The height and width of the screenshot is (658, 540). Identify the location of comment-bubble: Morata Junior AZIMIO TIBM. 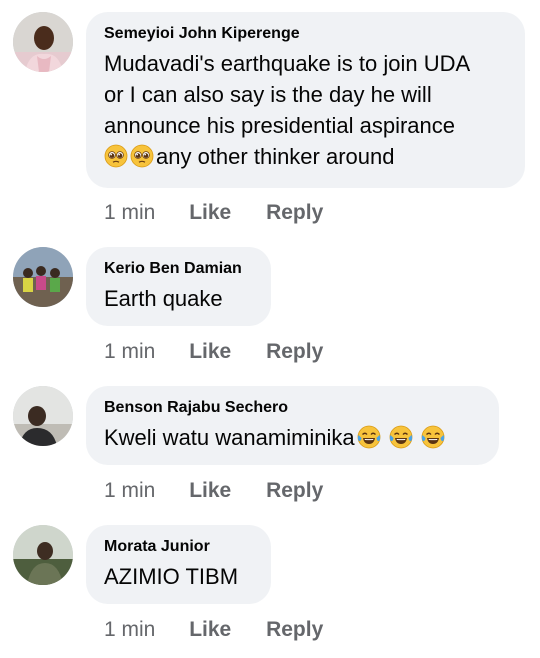
(178, 564).